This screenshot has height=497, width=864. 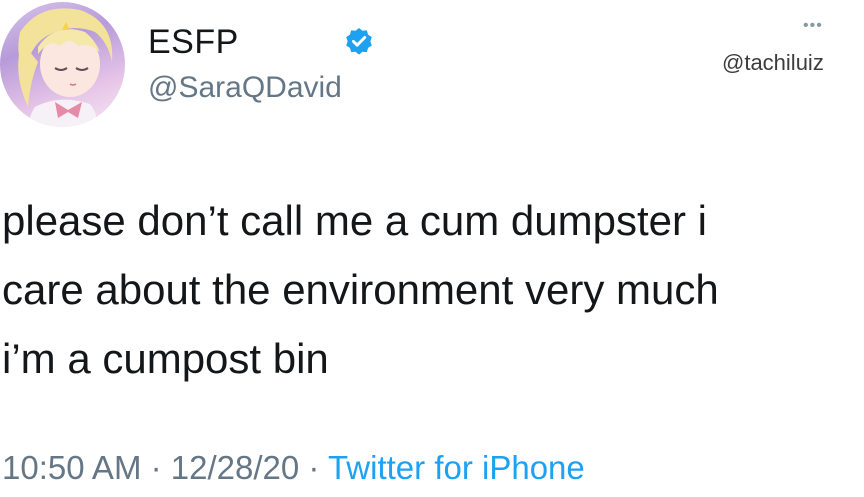 I want to click on avatar, so click(x=62, y=64).